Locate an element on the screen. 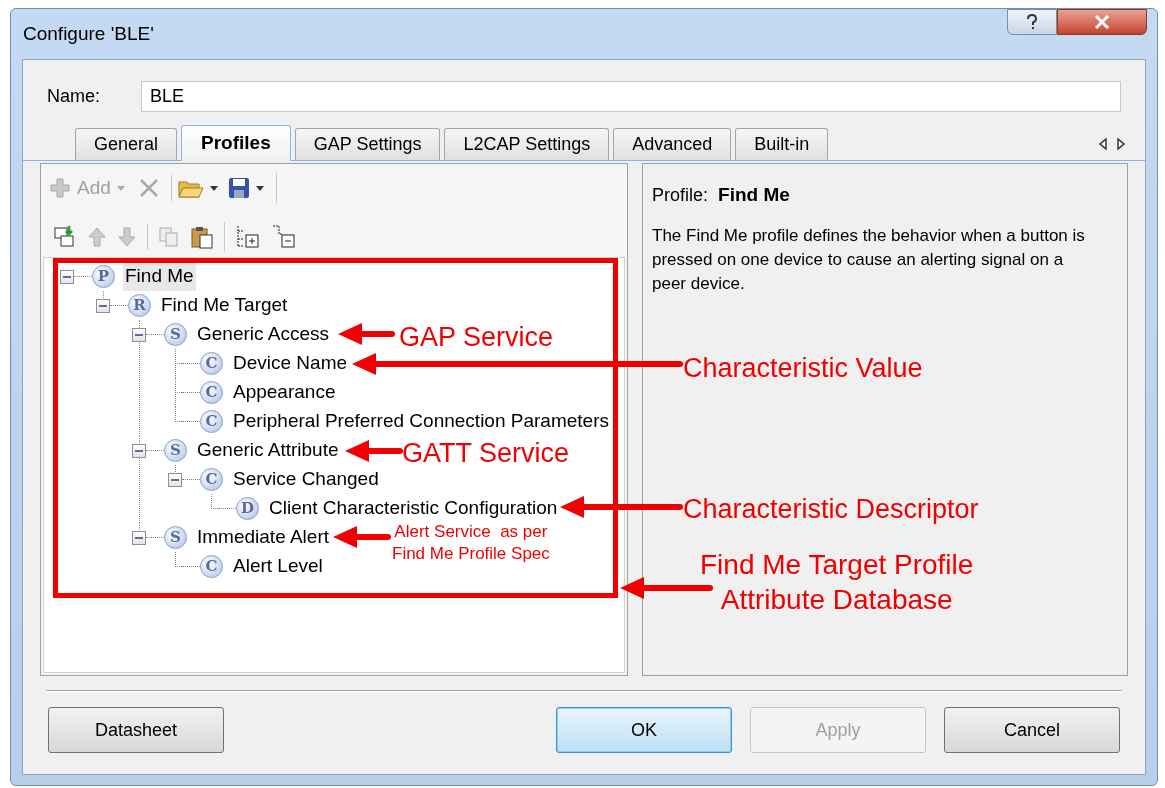  annotation-label: Characteristic Value is located at coordinates (803, 368).